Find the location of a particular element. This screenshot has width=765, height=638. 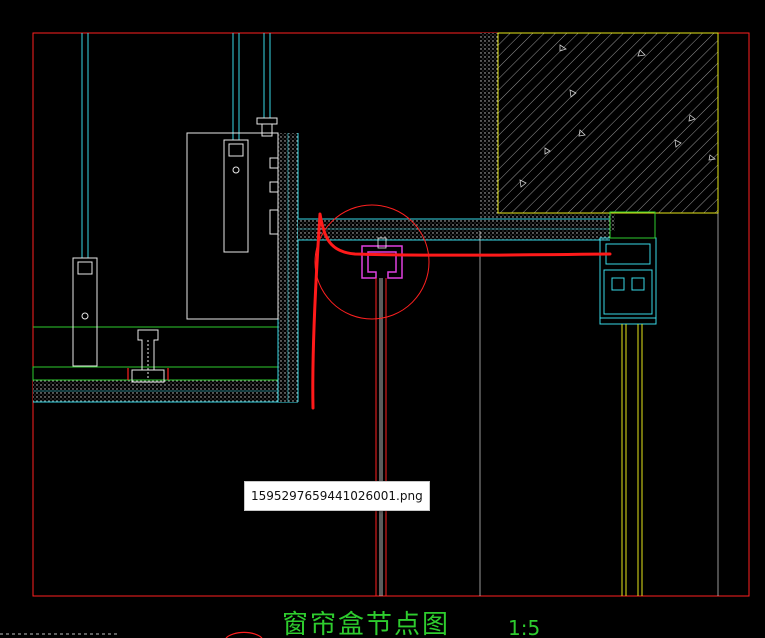

concrete-beam is located at coordinates (599, 131).